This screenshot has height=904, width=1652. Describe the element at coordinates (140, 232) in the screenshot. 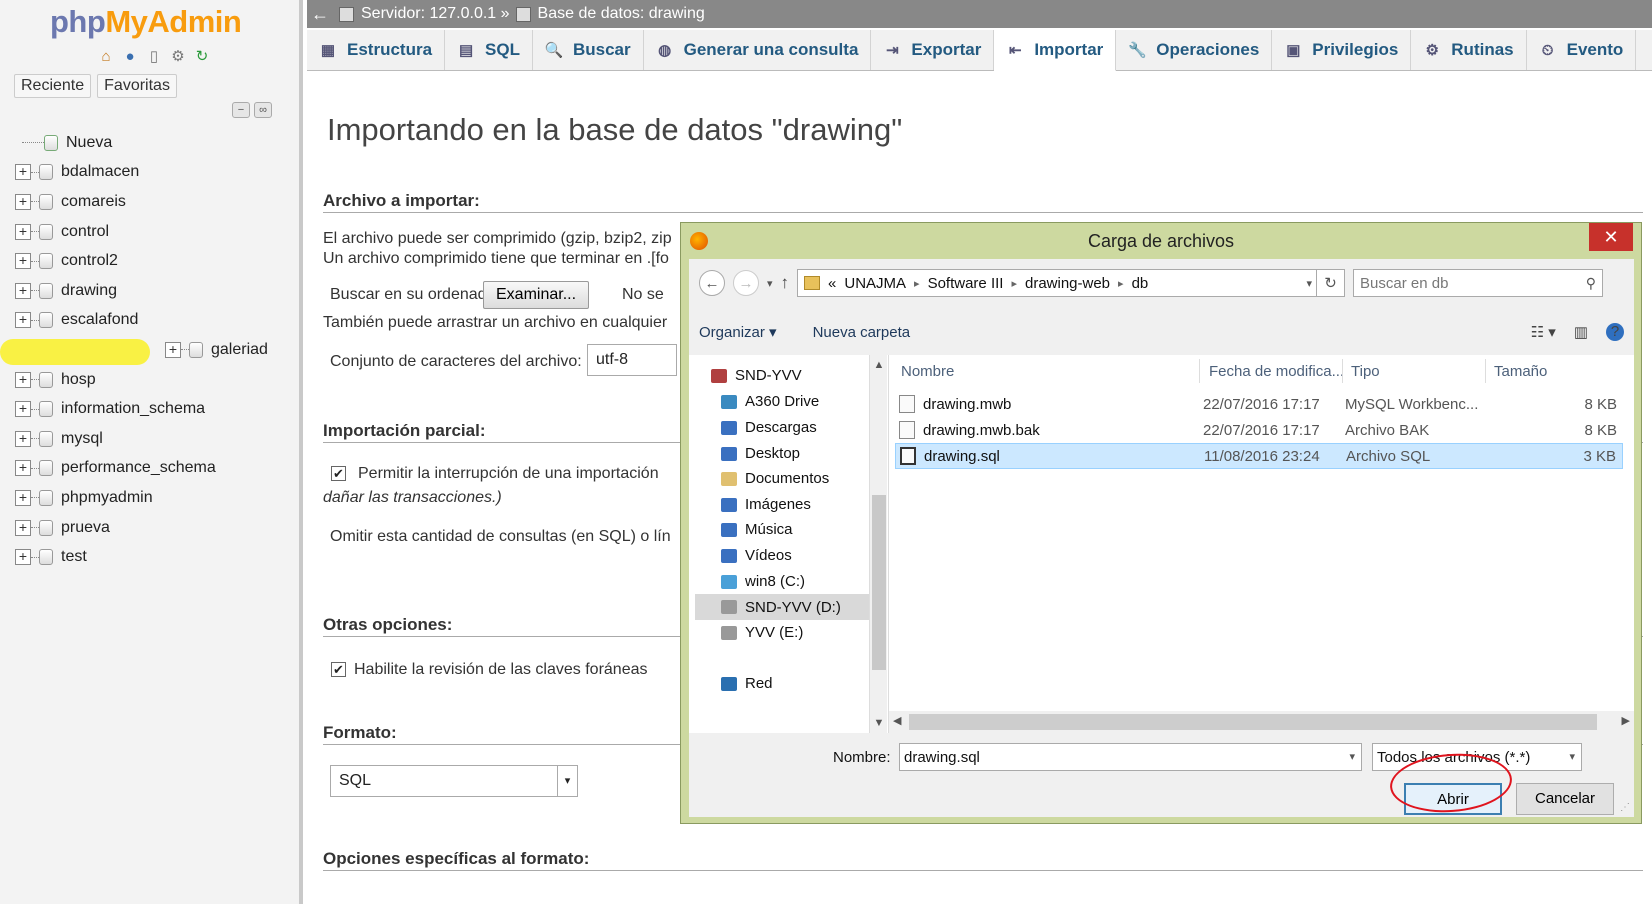

I see `tree-item-database: + control` at that location.